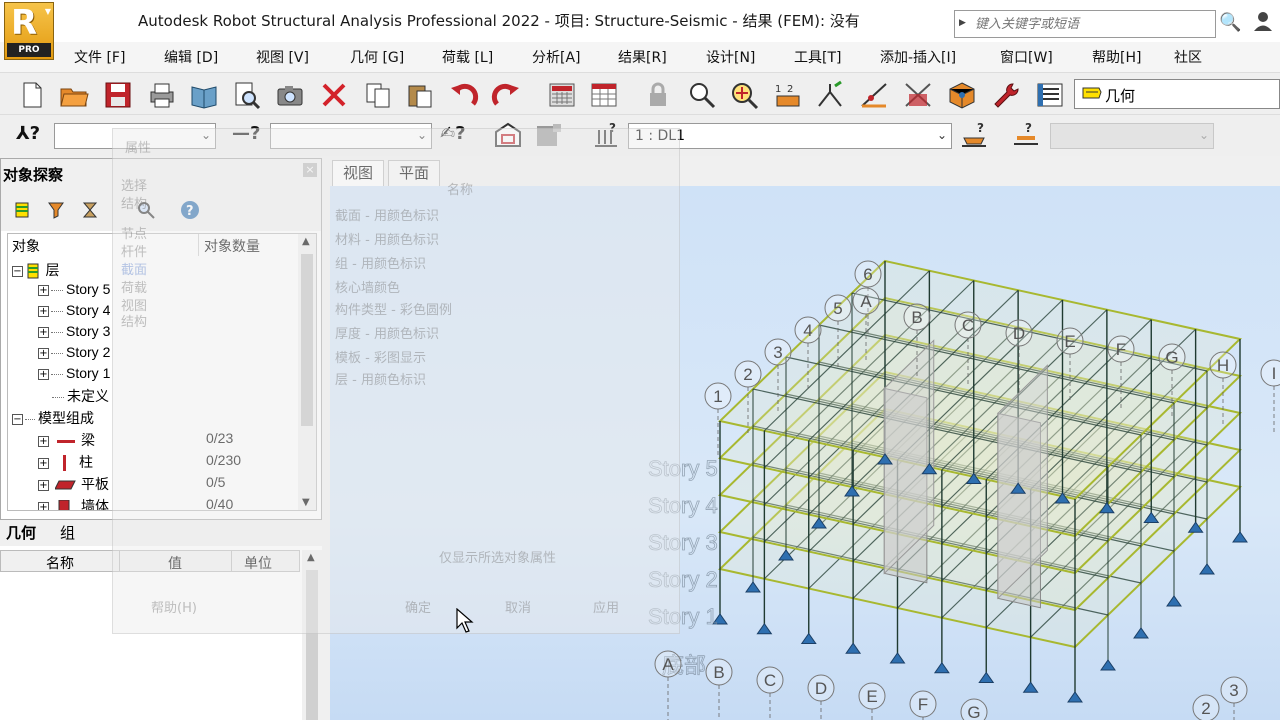 Image resolution: width=1280 pixels, height=720 pixels. What do you see at coordinates (788, 95) in the screenshot?
I see `node-numbers-icon: 12` at bounding box center [788, 95].